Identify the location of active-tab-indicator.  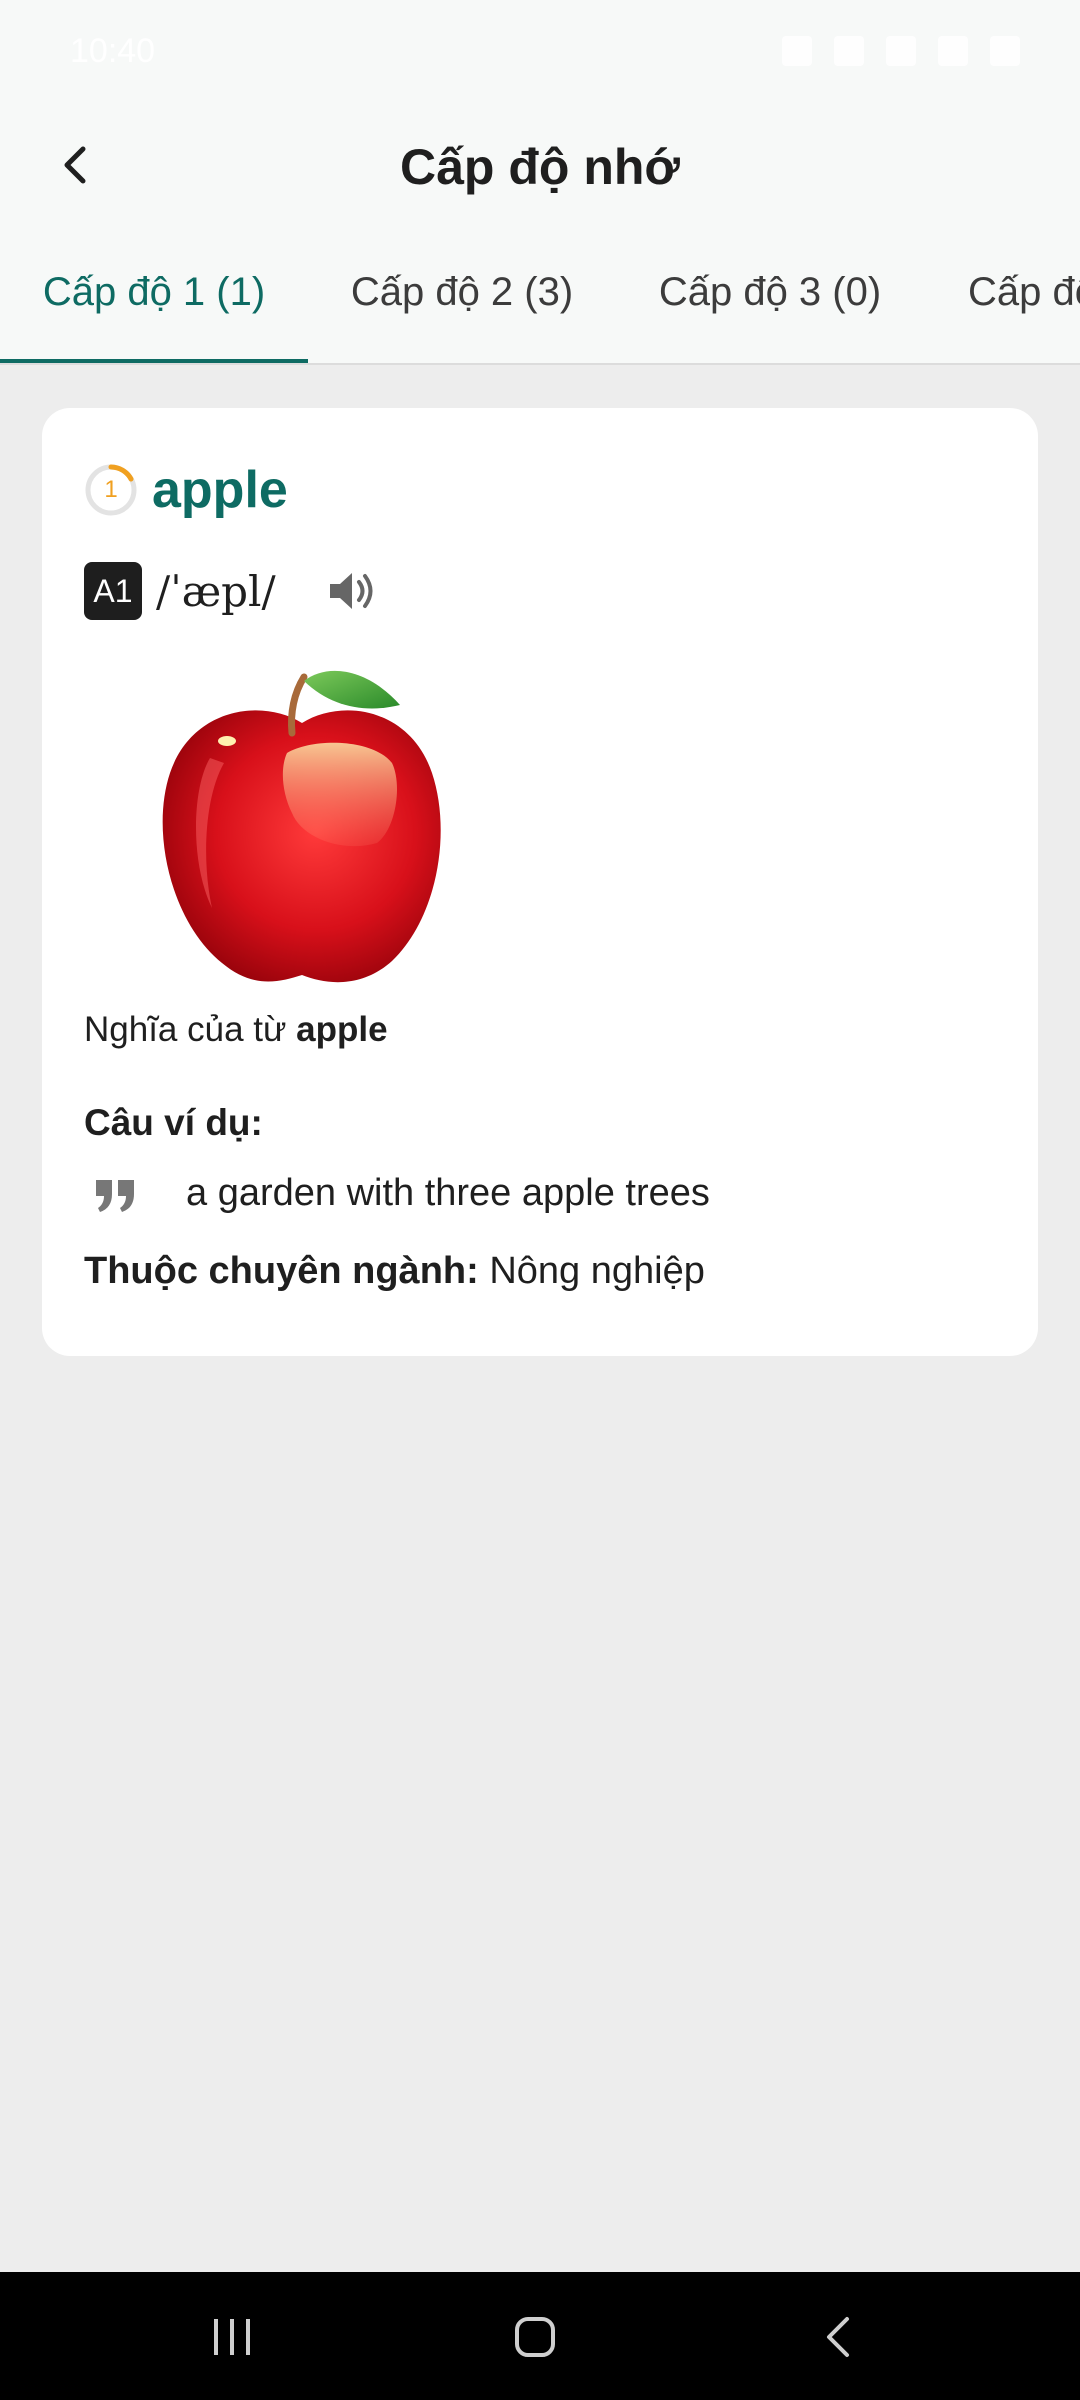
(154, 361).